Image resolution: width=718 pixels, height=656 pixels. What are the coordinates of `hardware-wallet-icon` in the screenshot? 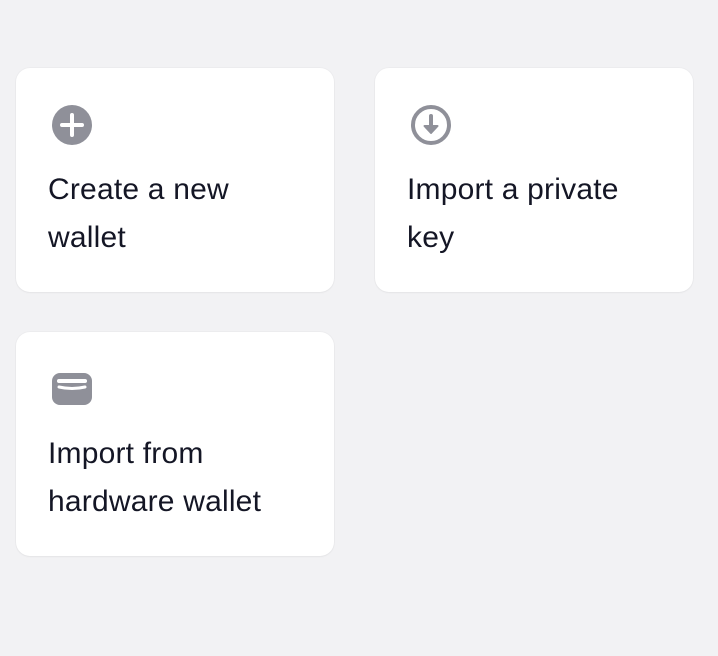 It's located at (72, 389).